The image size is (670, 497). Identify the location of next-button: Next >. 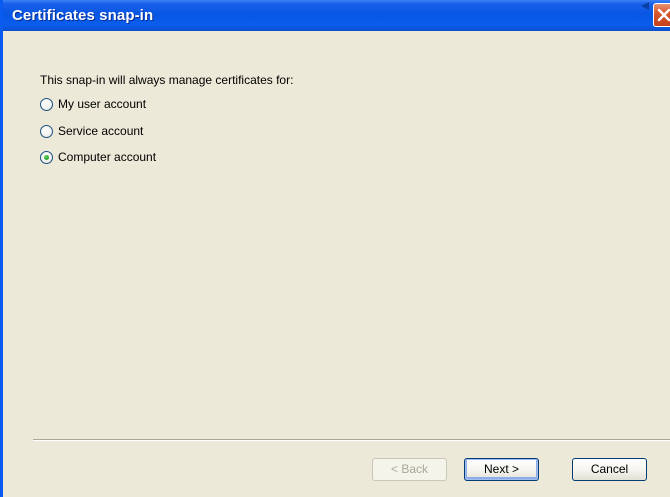
(501, 469).